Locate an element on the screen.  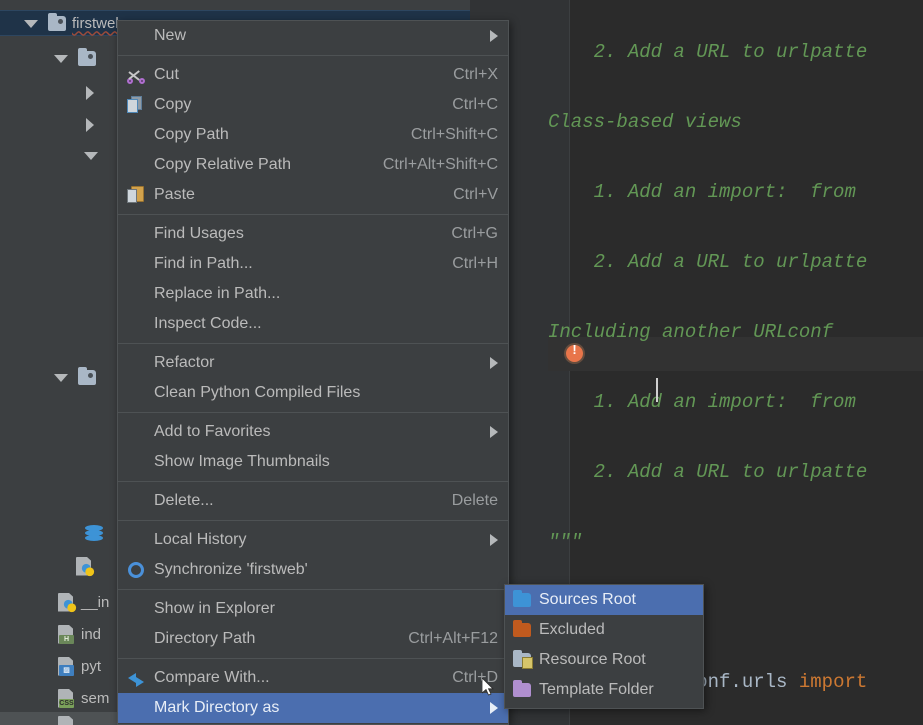
menu-item-label: Cut is located at coordinates (166, 74).